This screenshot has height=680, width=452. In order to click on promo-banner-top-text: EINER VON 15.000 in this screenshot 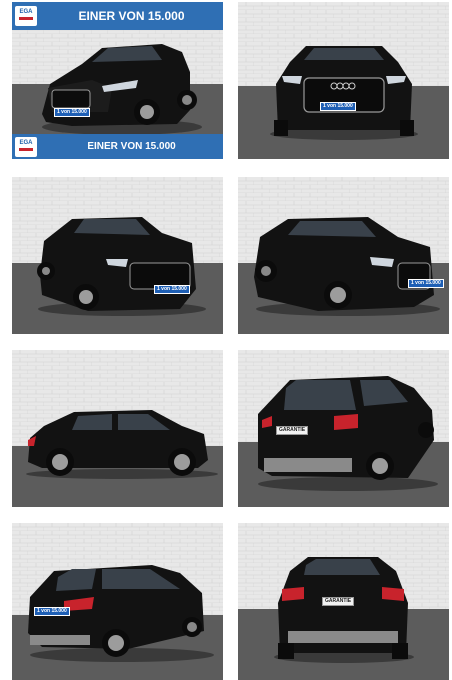, I will do `click(131, 16)`.